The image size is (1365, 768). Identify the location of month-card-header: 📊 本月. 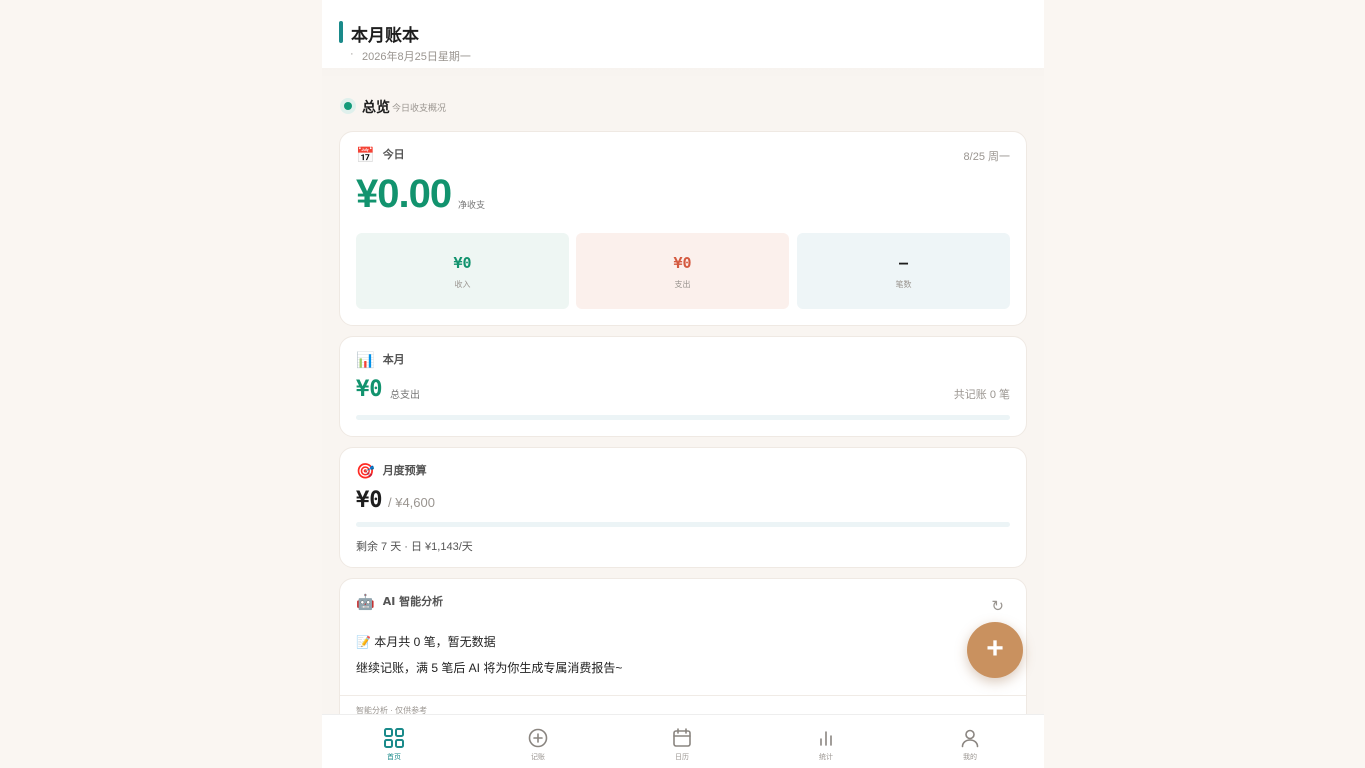
(380, 360).